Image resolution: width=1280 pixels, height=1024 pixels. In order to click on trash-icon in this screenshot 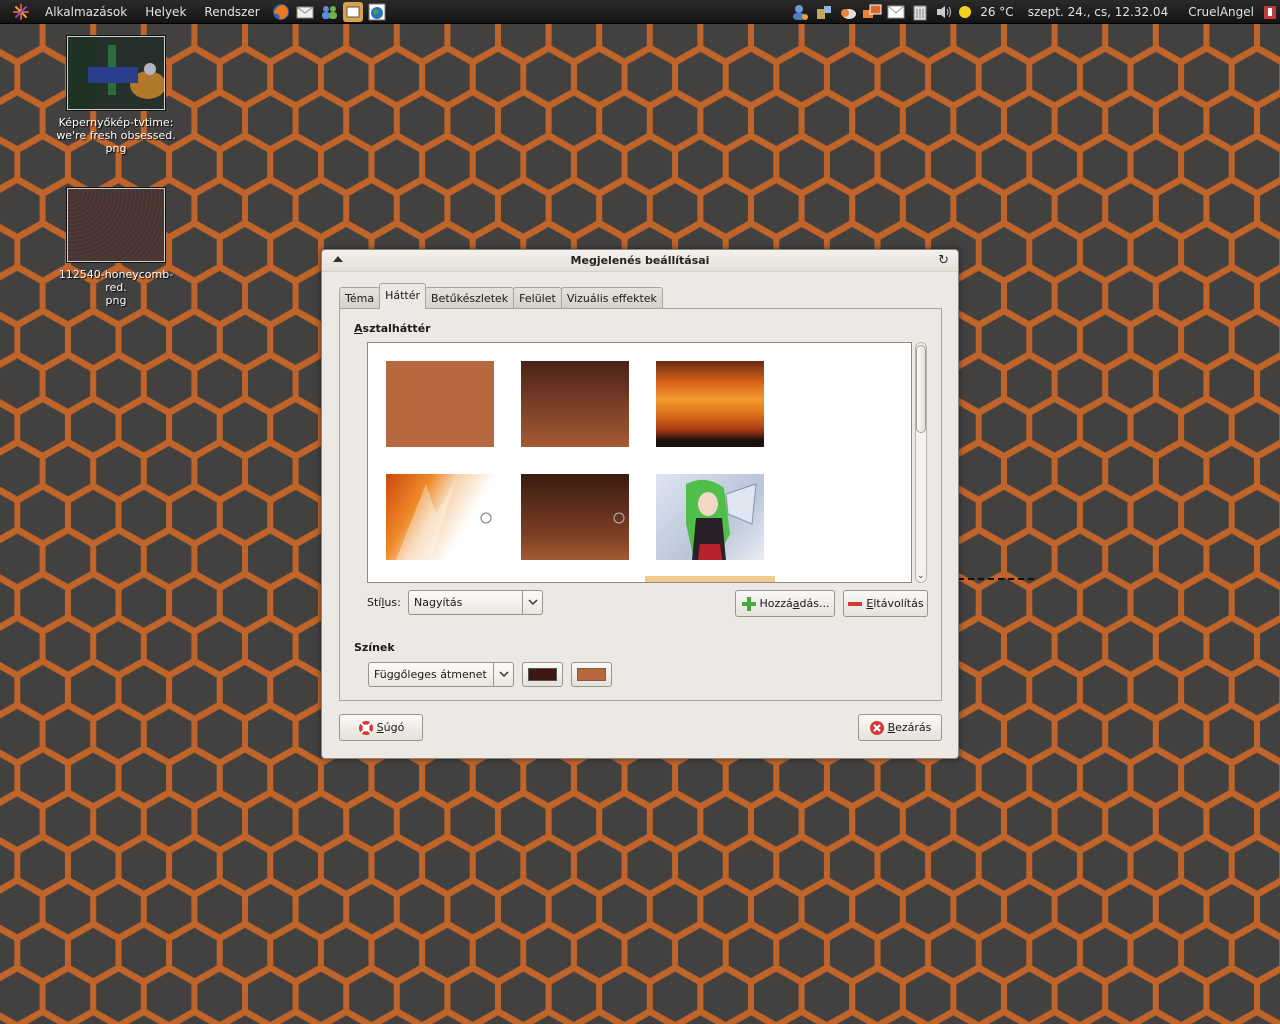, I will do `click(920, 12)`.